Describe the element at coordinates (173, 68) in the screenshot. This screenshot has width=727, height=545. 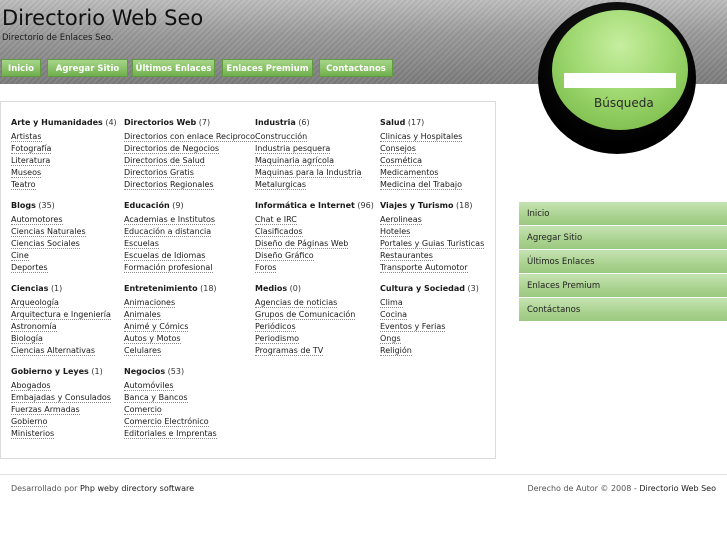
I see `topnav-ultimos-enlaces: Últimos Enlaces` at that location.